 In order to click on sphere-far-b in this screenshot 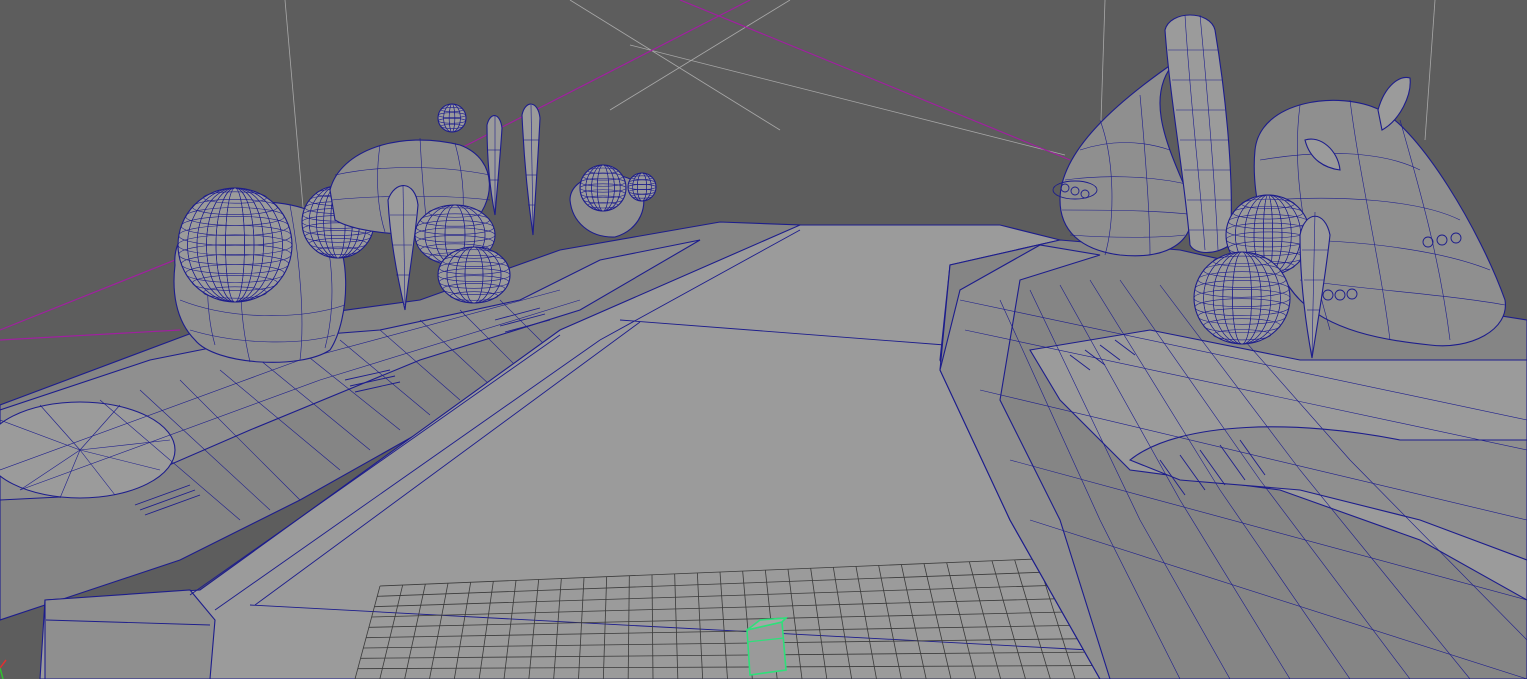, I will do `click(642, 187)`.